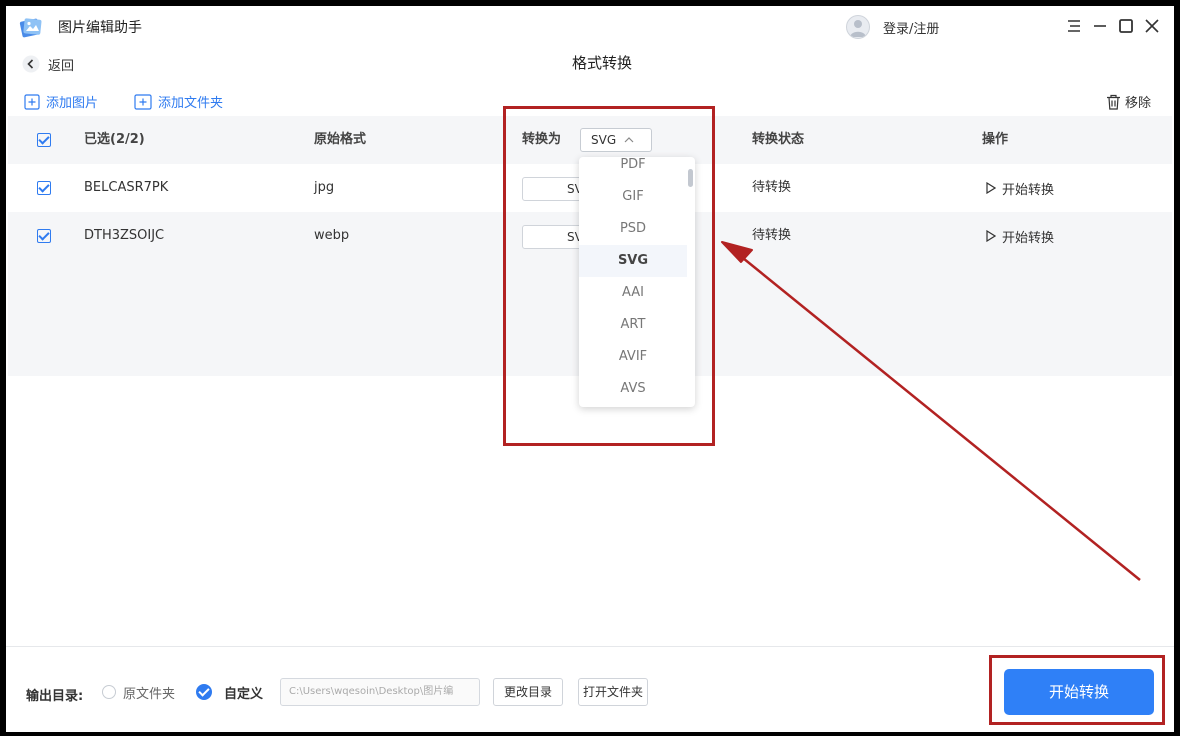 The image size is (1180, 736). I want to click on radio-custom, so click(204, 692).